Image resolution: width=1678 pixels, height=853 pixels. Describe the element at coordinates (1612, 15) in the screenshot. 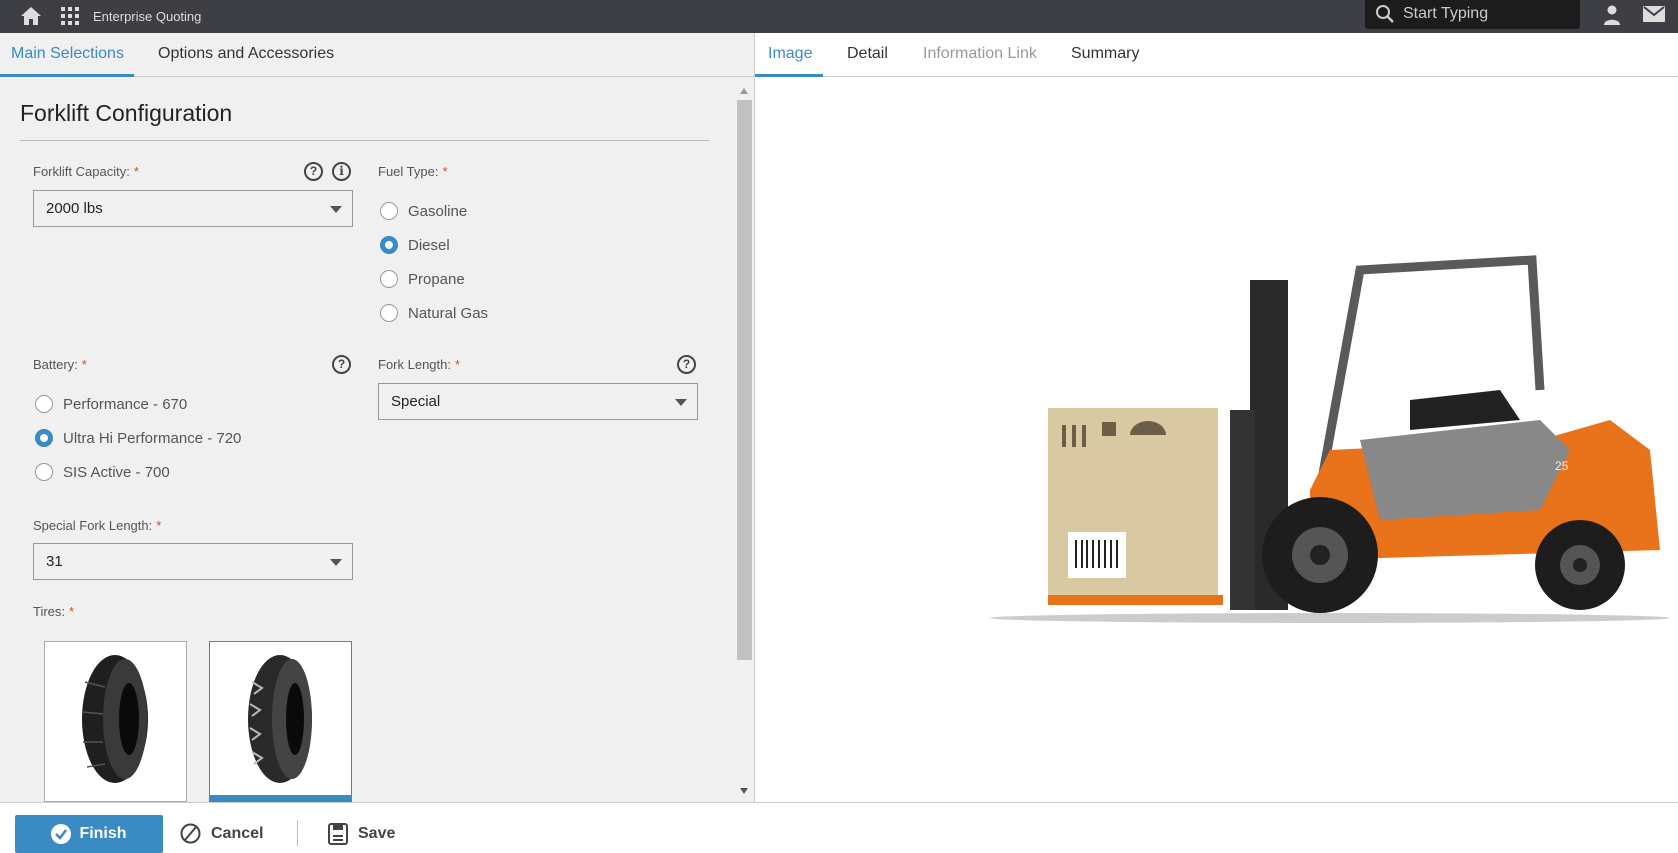

I see `user-icon` at that location.